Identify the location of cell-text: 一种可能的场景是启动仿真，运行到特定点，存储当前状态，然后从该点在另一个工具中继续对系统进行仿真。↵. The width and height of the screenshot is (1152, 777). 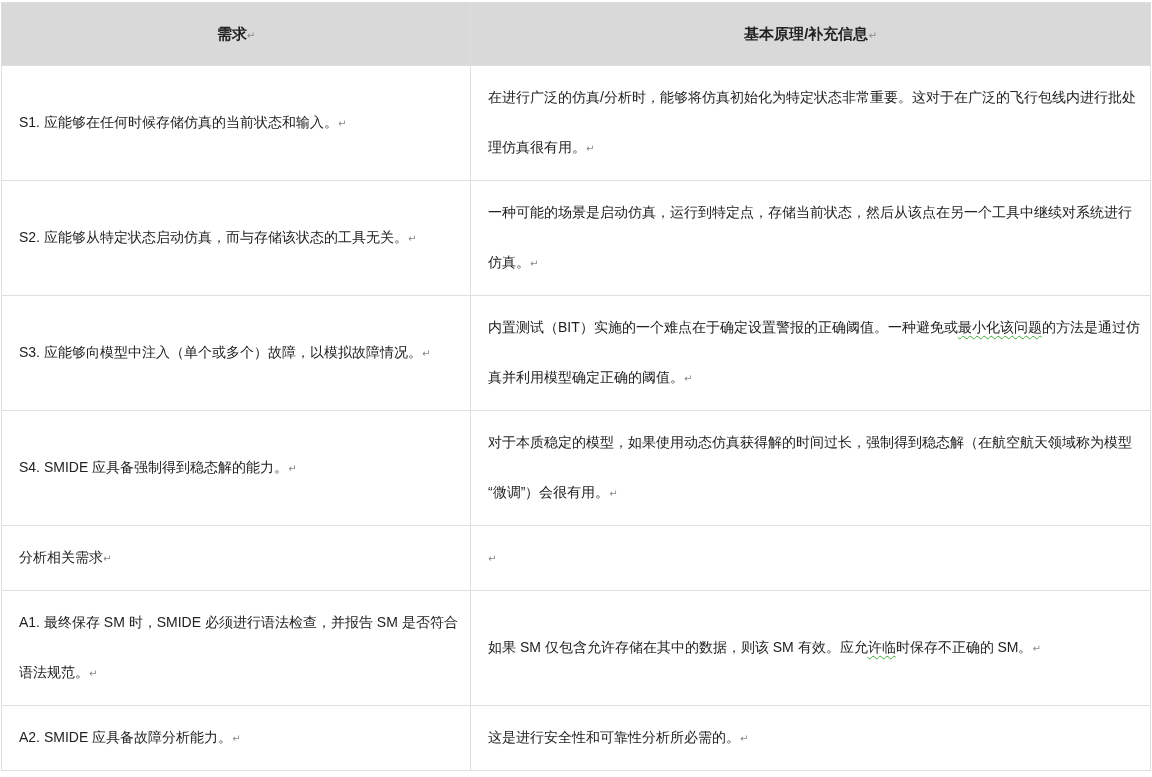
(810, 237).